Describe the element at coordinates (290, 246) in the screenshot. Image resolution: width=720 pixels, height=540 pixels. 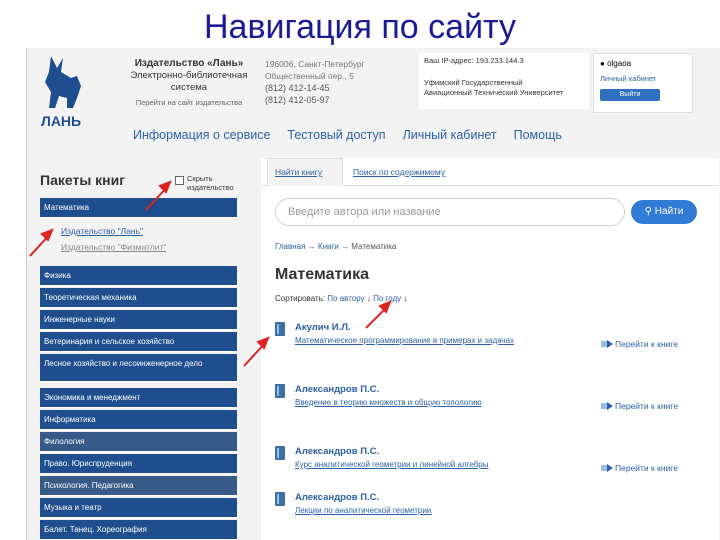
I see `breadcrumb-home: Главная` at that location.